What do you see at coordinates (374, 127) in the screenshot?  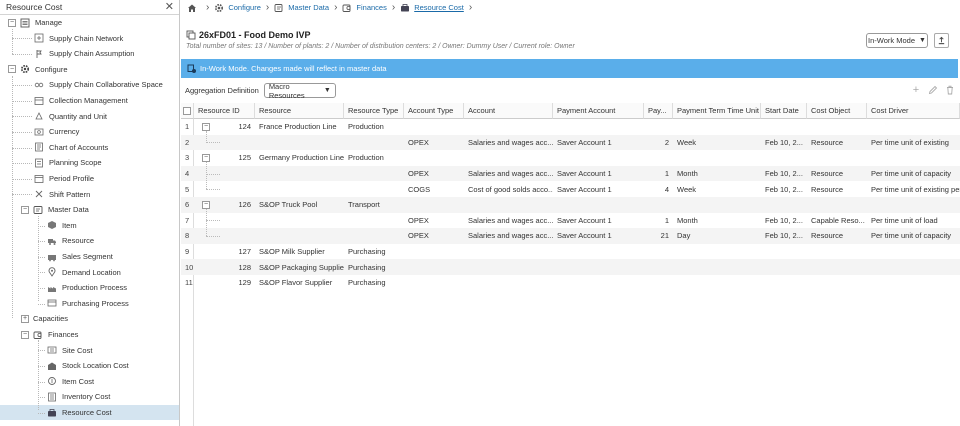 I see `cell-type: Production` at bounding box center [374, 127].